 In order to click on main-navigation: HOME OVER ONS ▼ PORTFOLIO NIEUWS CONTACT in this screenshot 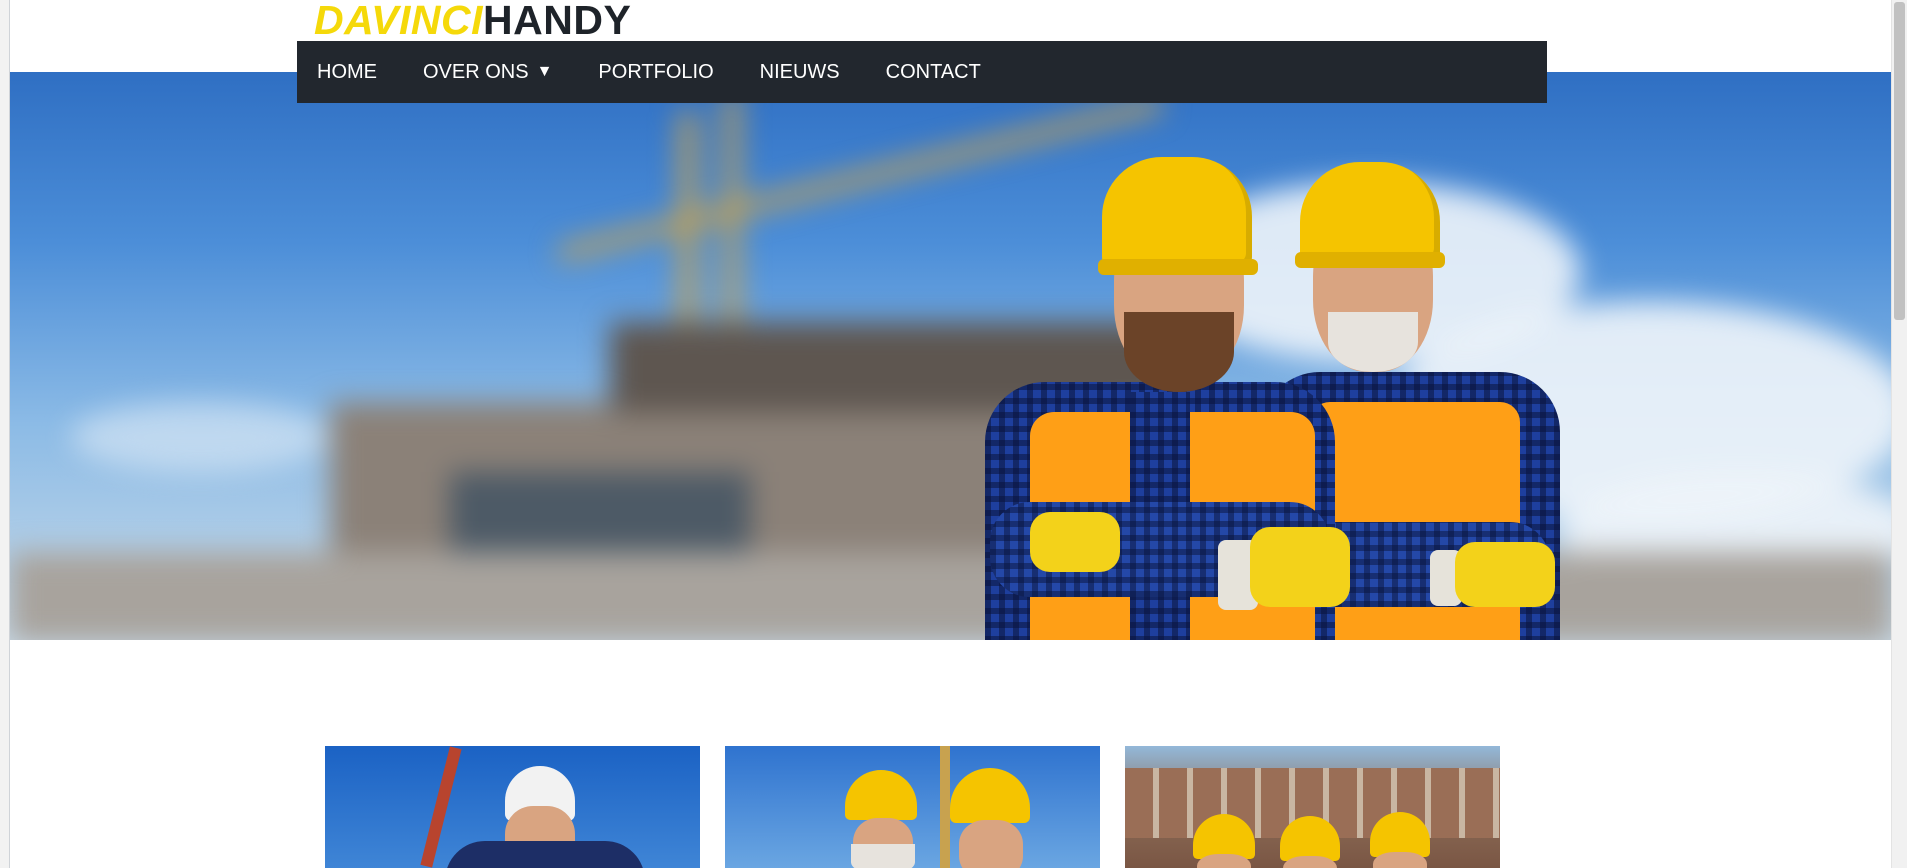, I will do `click(922, 72)`.